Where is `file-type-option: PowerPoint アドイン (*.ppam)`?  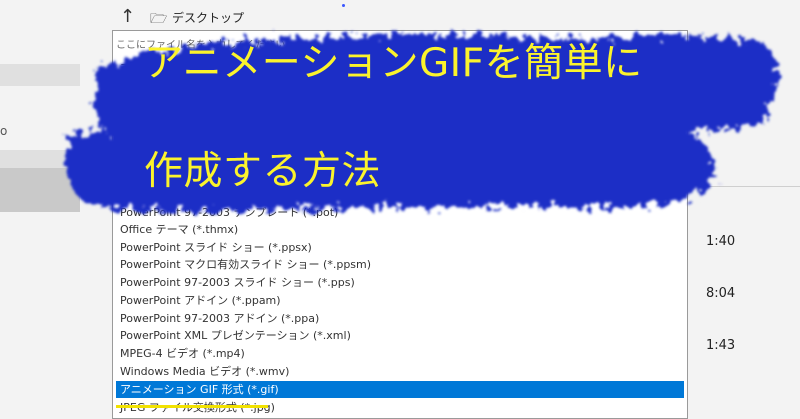 file-type-option: PowerPoint アドイン (*.ppam) is located at coordinates (400, 300).